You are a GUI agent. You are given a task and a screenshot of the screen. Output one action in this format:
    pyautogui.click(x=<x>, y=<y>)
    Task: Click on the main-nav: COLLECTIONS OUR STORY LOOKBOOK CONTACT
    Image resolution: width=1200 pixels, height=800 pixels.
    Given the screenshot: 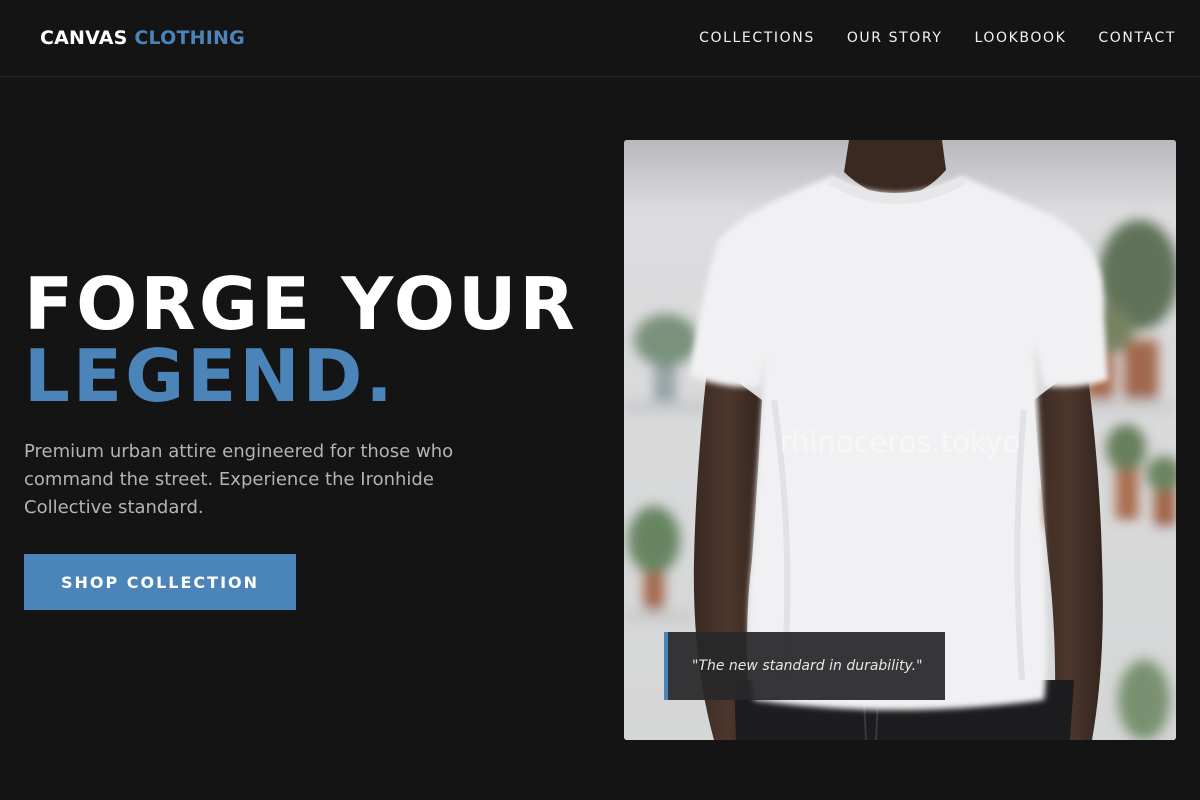 What is the action you would take?
    pyautogui.click(x=937, y=38)
    